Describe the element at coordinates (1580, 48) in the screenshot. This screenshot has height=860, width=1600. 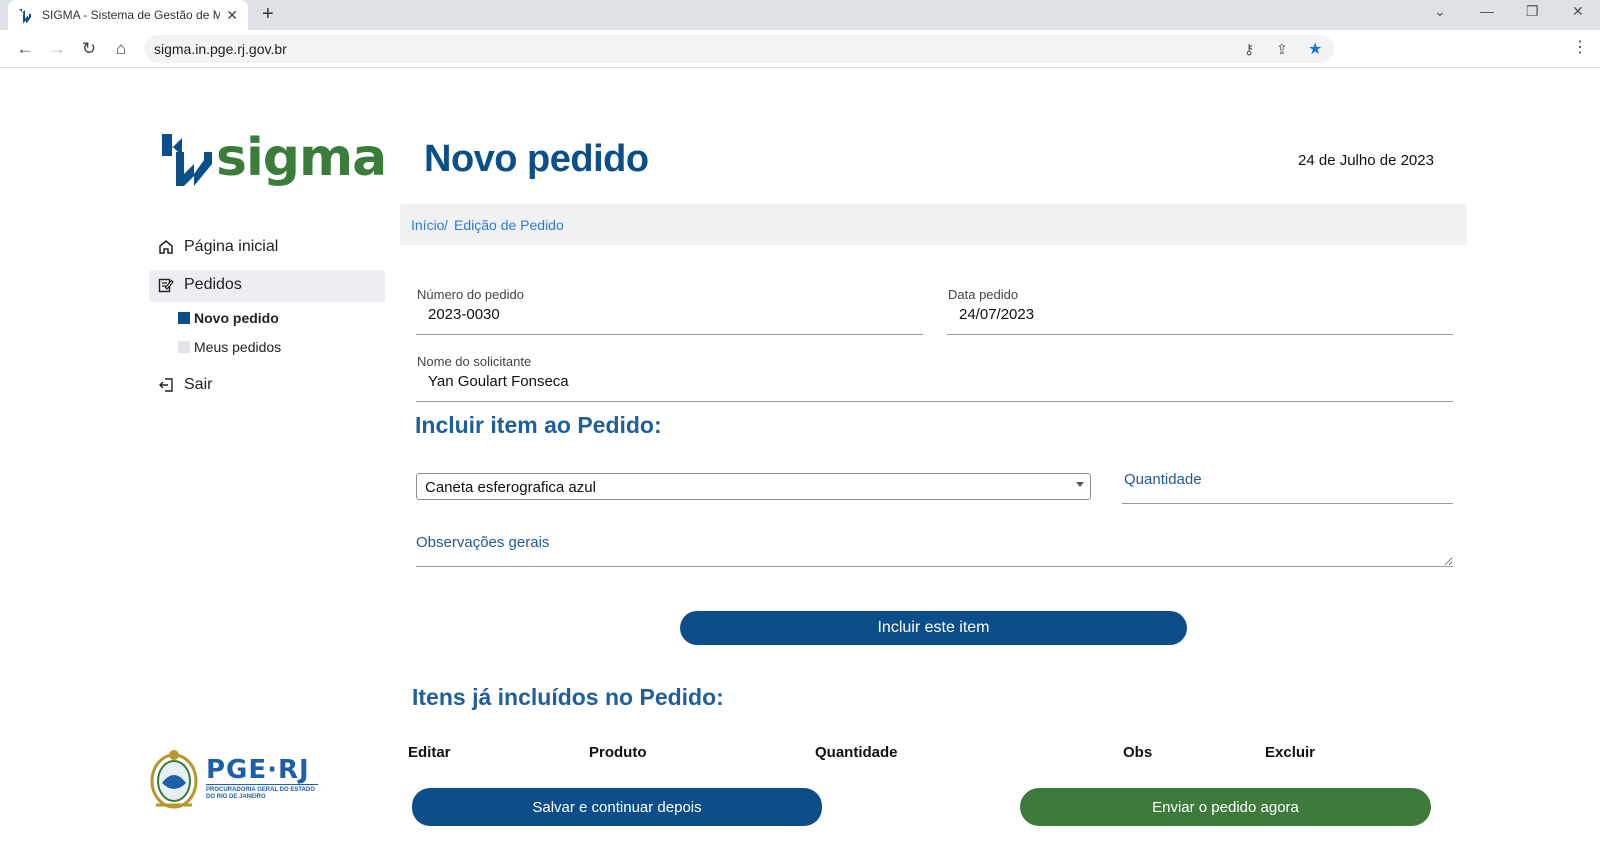
I see `browser-menu-icon: ⋮` at that location.